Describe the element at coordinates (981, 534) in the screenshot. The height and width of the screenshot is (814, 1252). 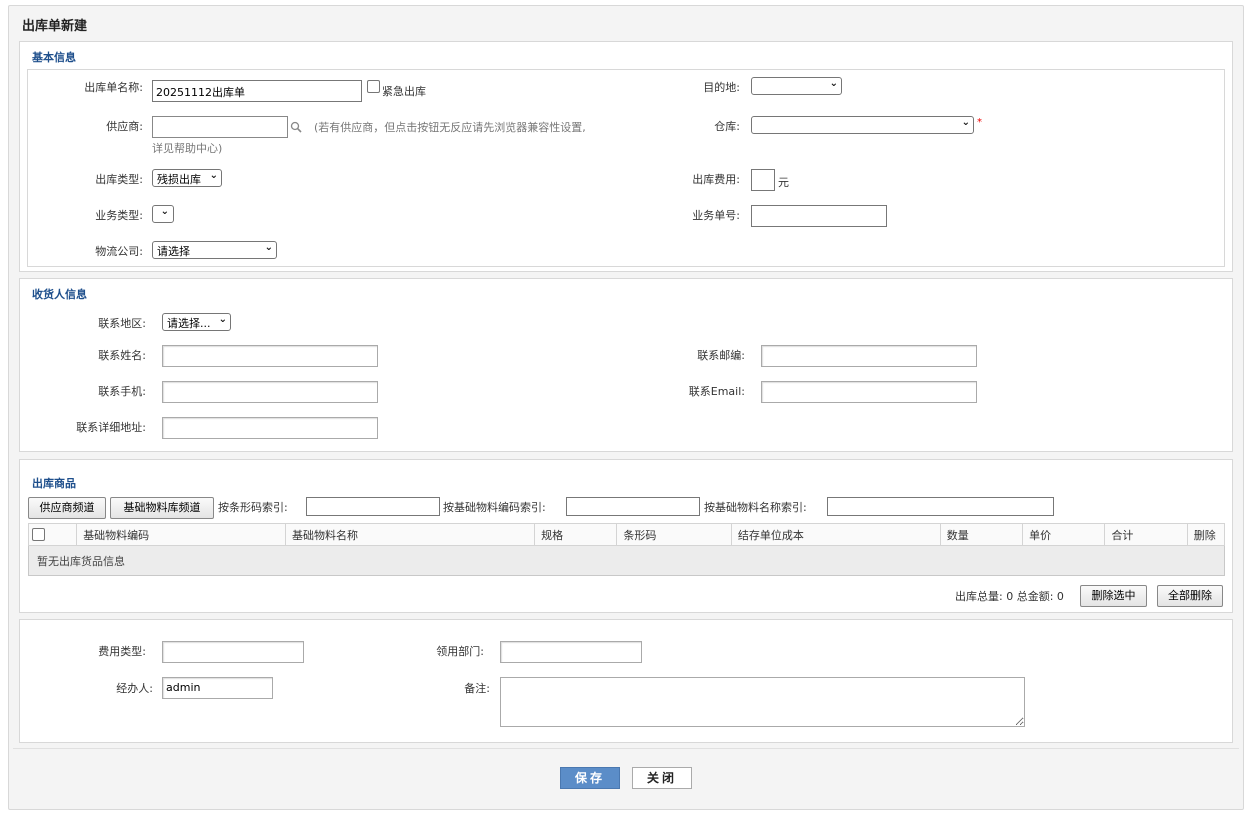
I see `col-quantity: 数量` at that location.